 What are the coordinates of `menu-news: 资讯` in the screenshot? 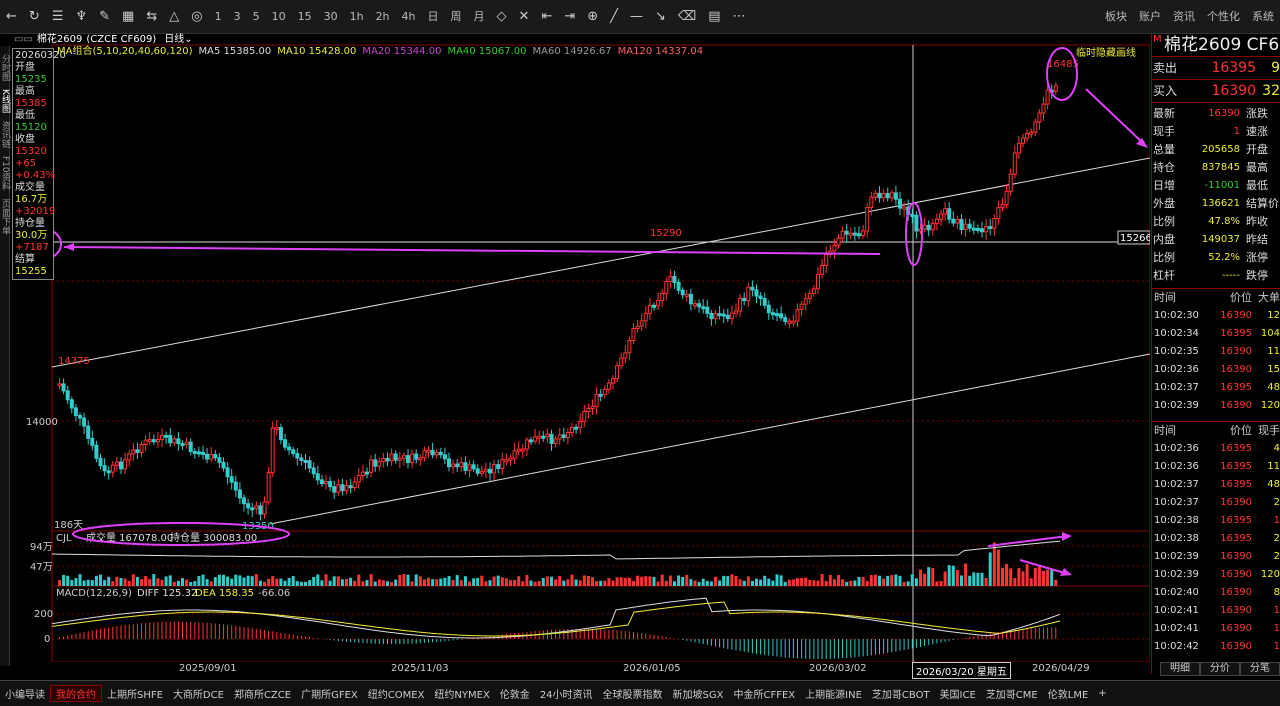 It's located at (1184, 17).